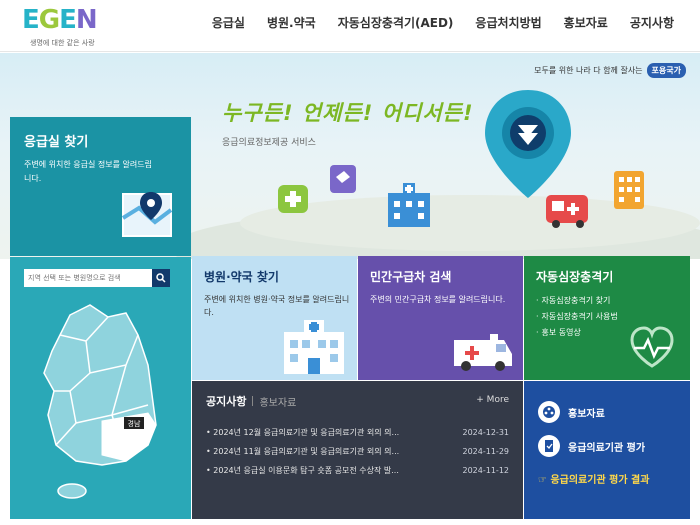  What do you see at coordinates (652, 347) in the screenshot?
I see `heart-pulse-icon` at bounding box center [652, 347].